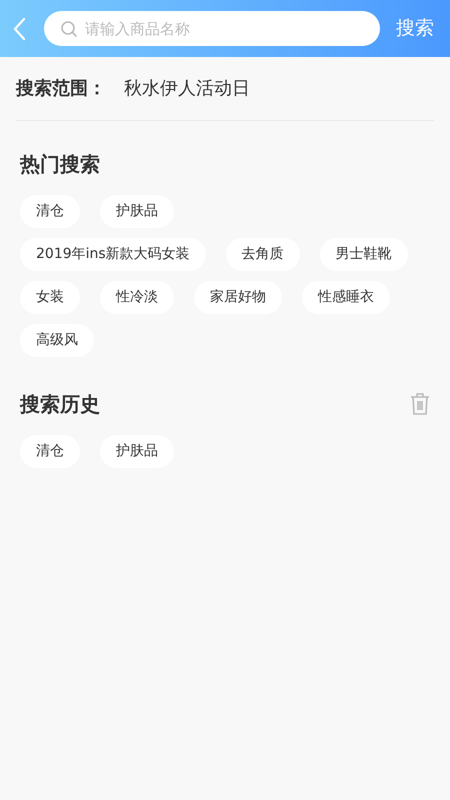 The image size is (450, 800). I want to click on section-title: 搜索历史, so click(60, 404).